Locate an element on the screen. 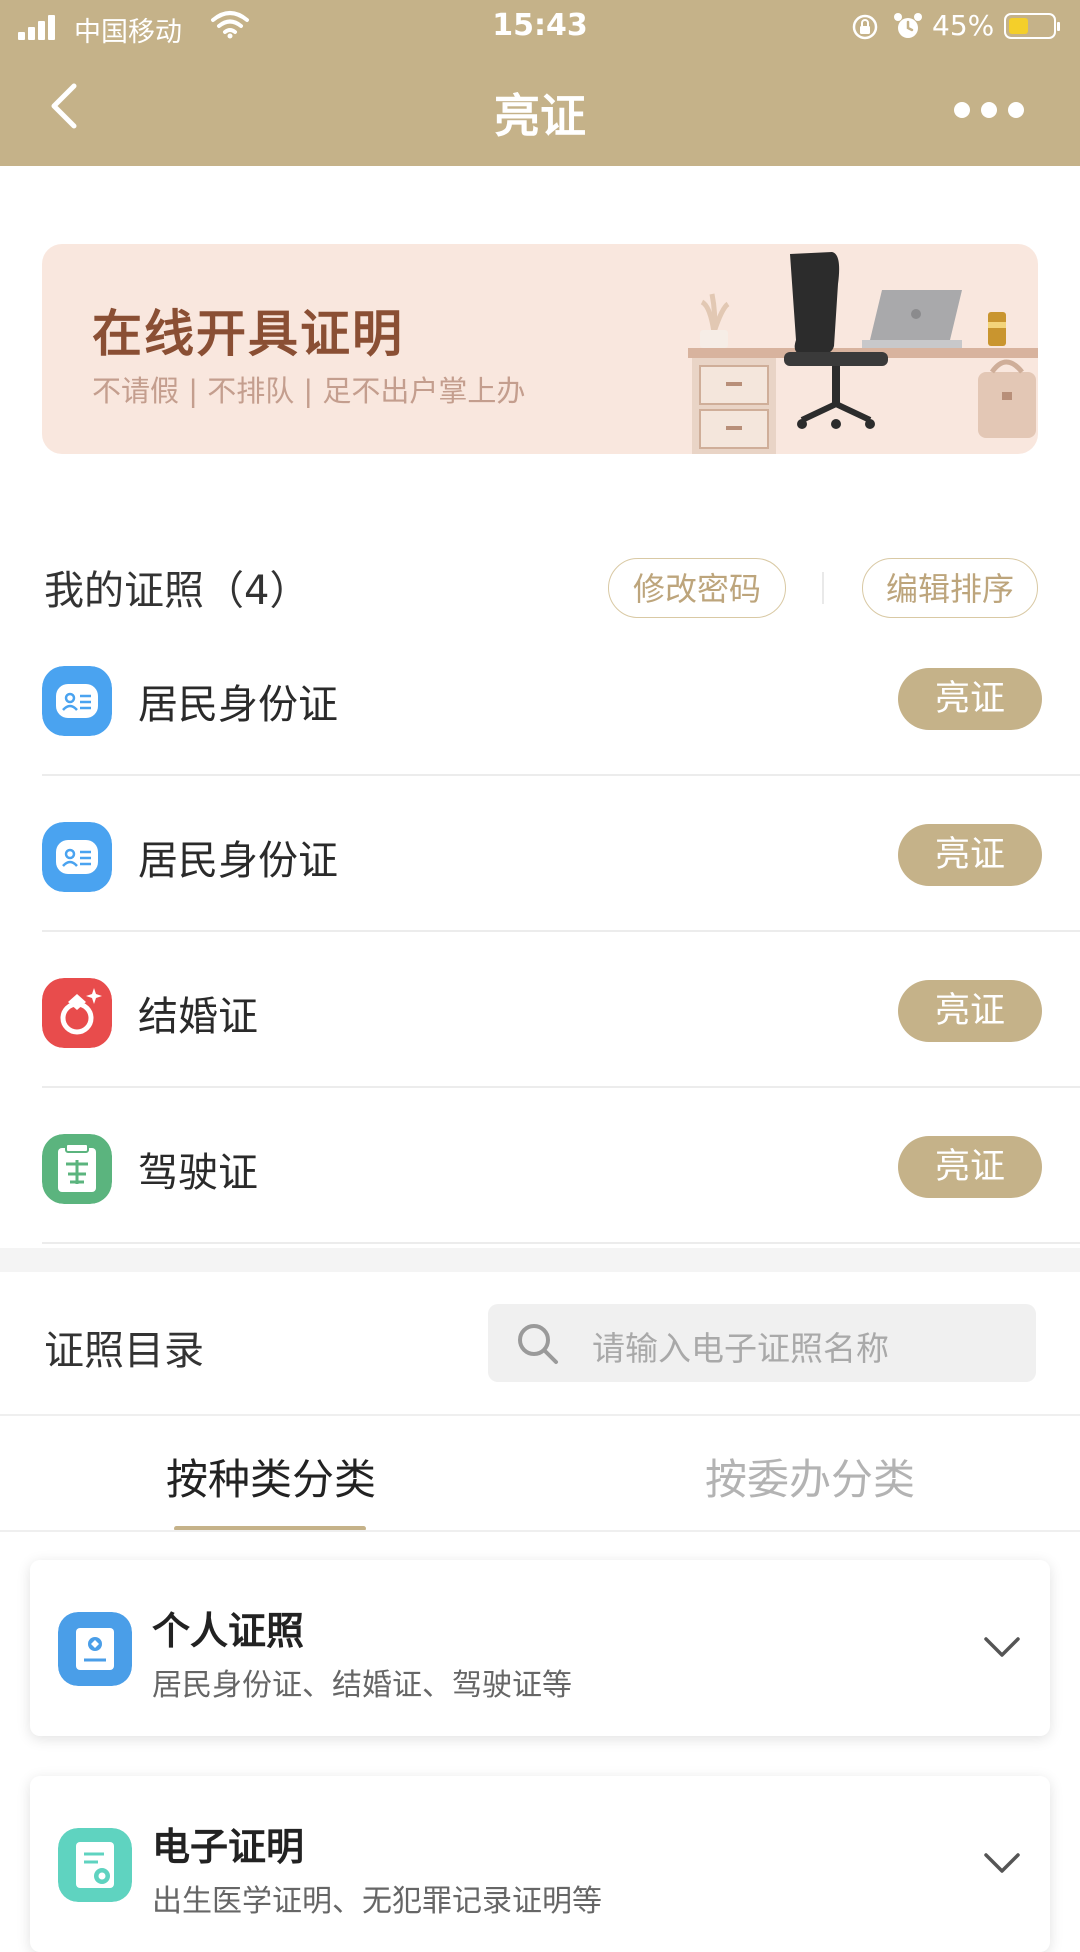  license-row-driving: 驾驶证 亮证 is located at coordinates (561, 1166).